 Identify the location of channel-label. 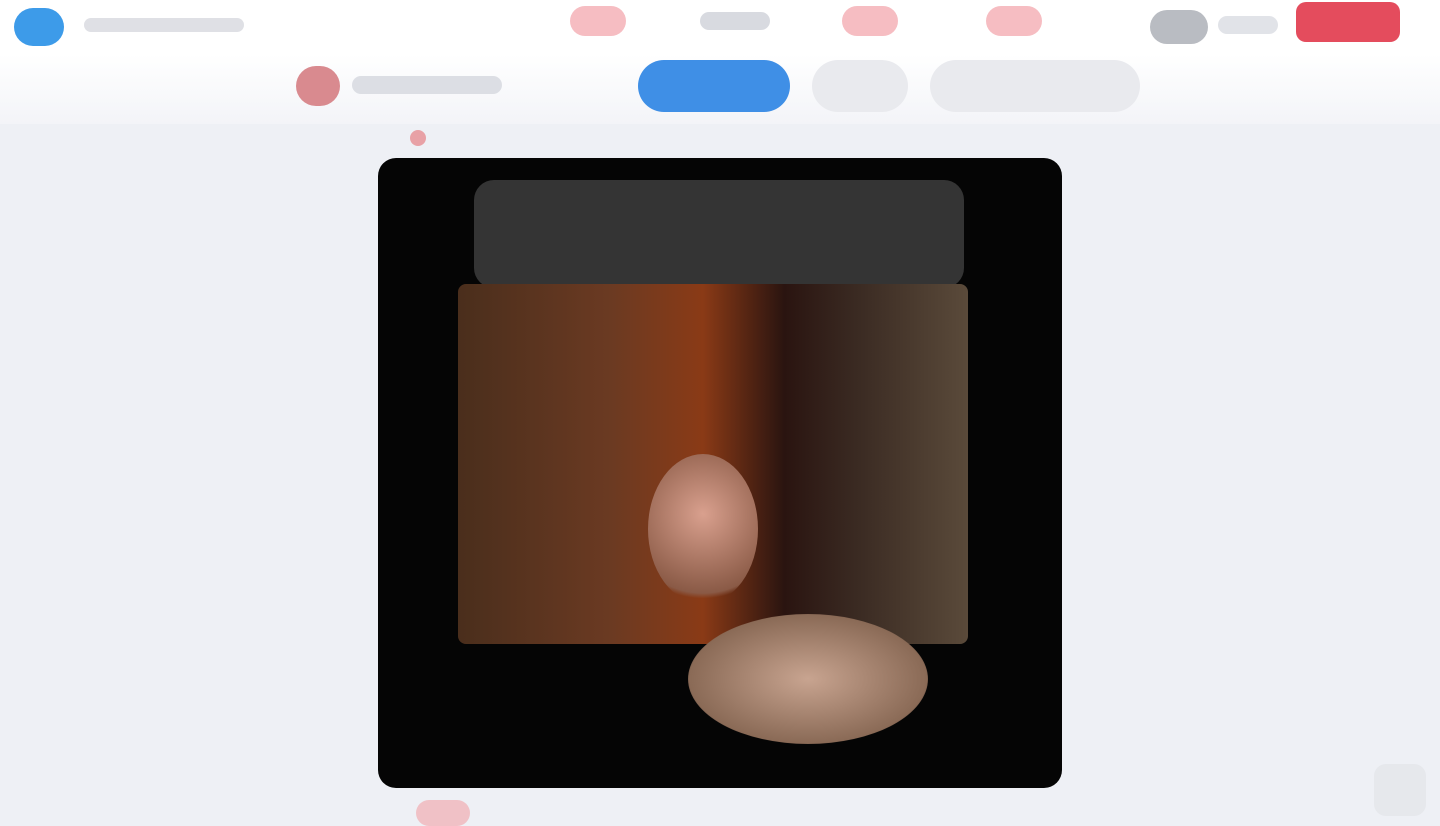
(427, 85).